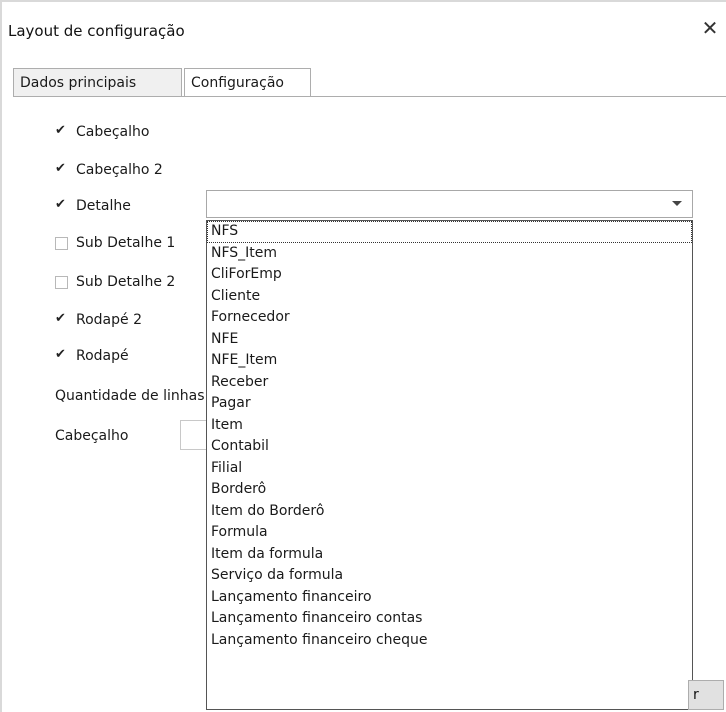 Image resolution: width=726 pixels, height=712 pixels. What do you see at coordinates (677, 203) in the screenshot?
I see `chevron-down-icon` at bounding box center [677, 203].